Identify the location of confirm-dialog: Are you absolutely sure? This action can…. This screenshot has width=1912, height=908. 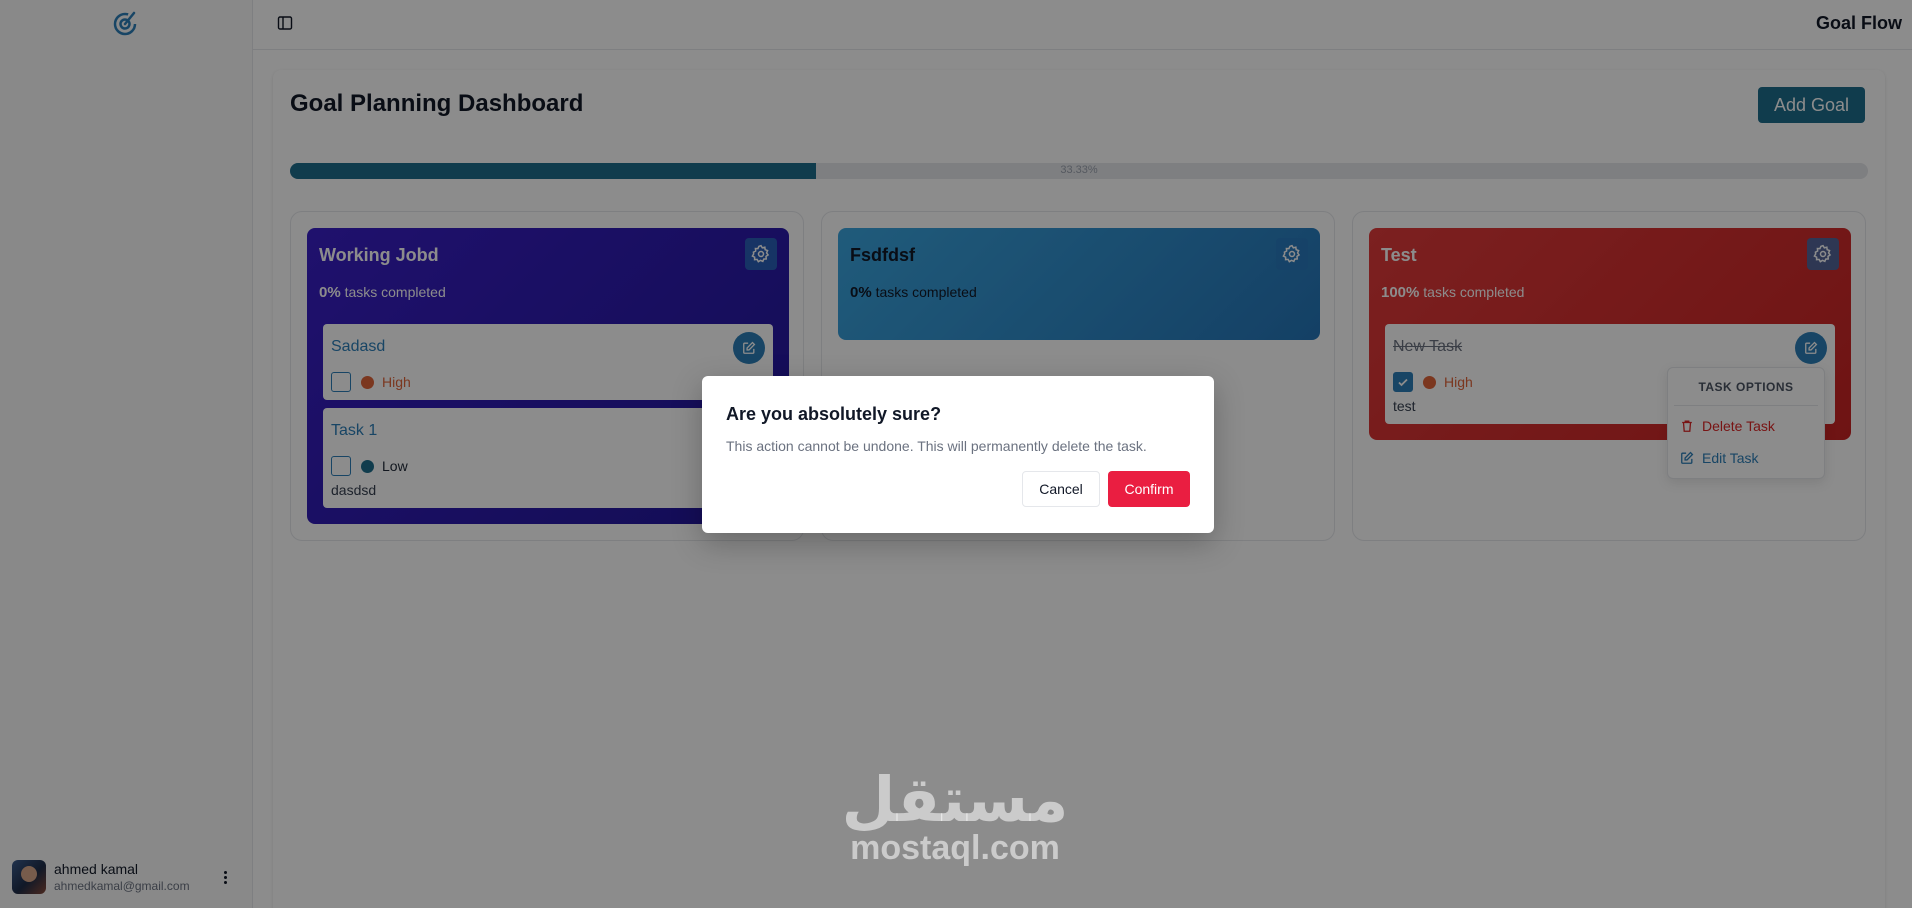
(958, 454).